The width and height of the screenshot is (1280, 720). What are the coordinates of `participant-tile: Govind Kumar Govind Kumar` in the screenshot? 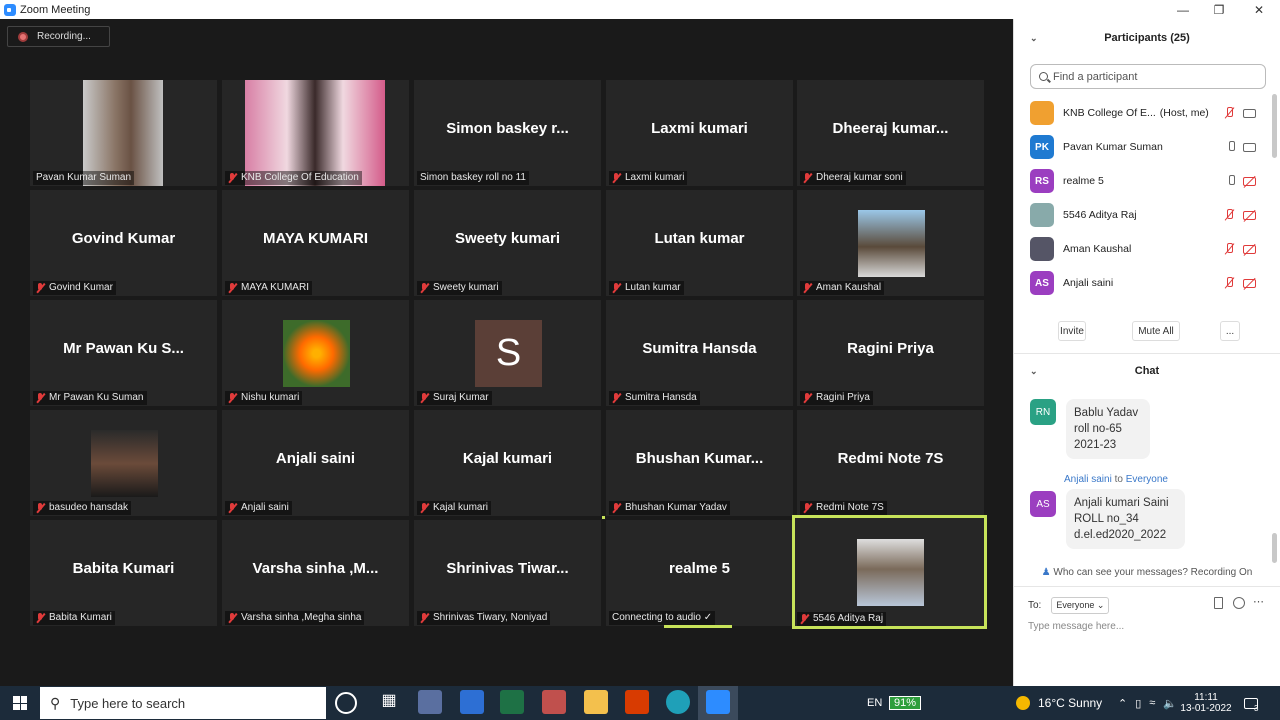 It's located at (123, 243).